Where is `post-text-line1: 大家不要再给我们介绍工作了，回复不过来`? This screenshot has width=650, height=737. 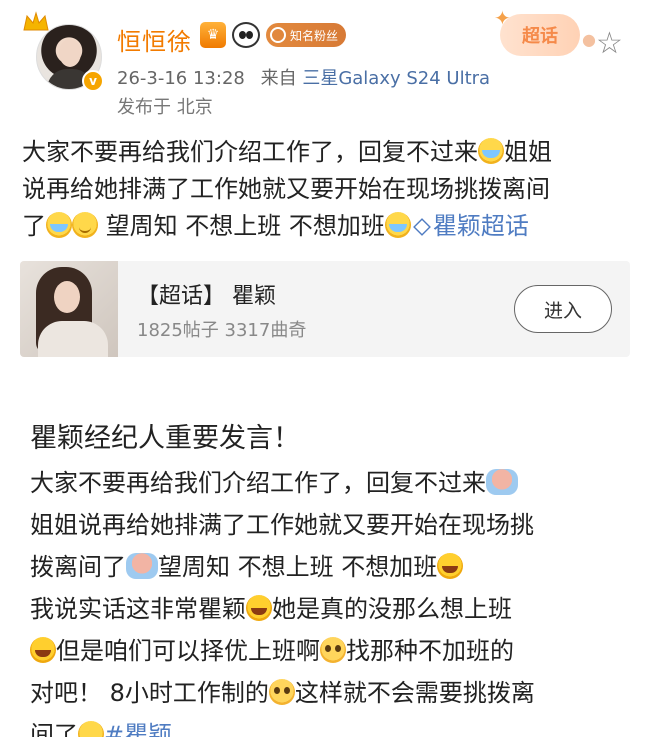 post-text-line1: 大家不要再给我们介绍工作了，回复不过来 is located at coordinates (250, 152).